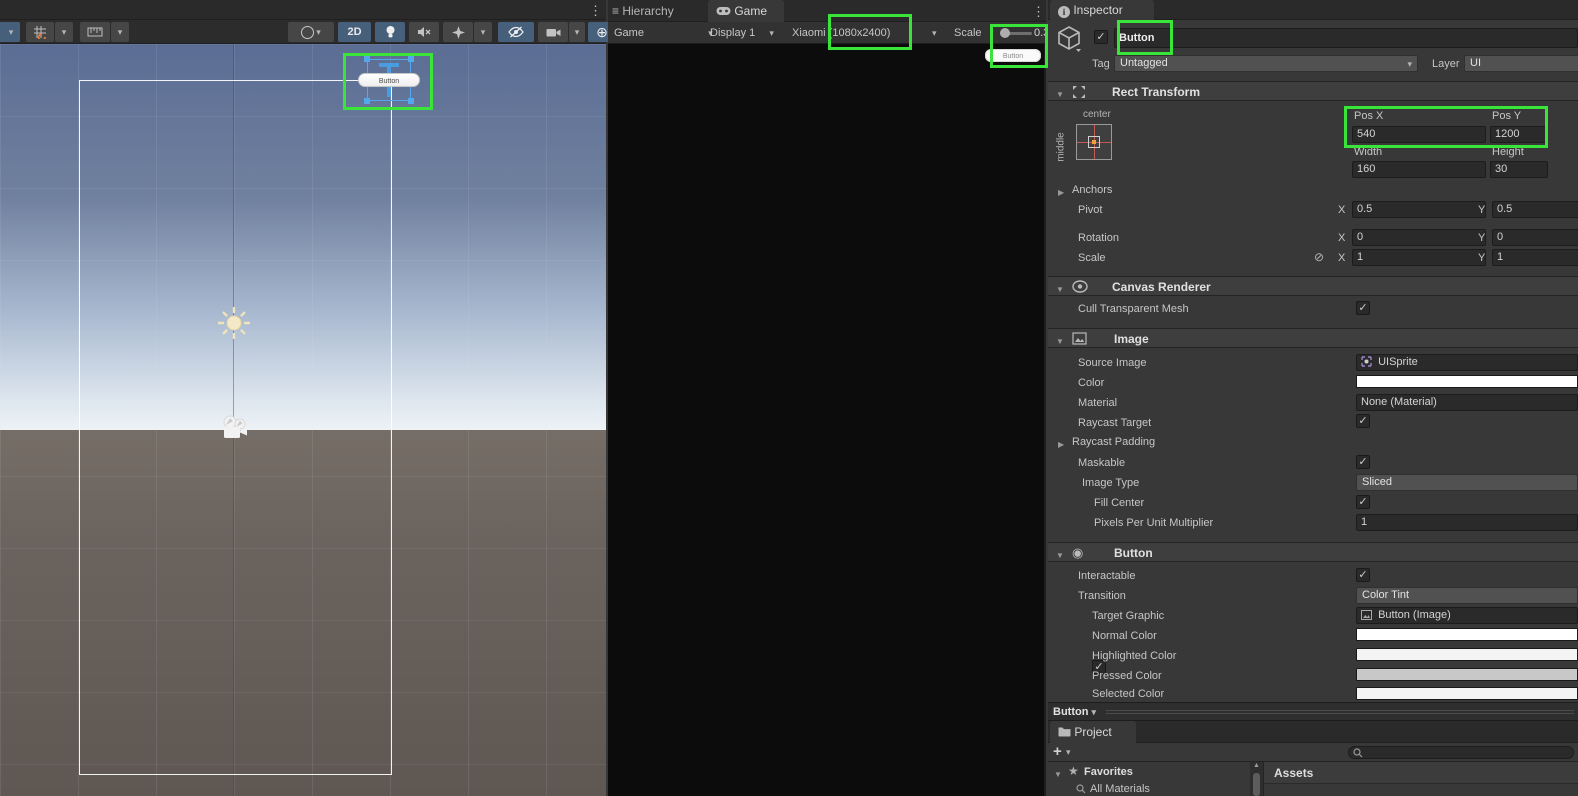  Describe the element at coordinates (1419, 209) in the screenshot. I see `pivot-x-field: 0.5` at that location.